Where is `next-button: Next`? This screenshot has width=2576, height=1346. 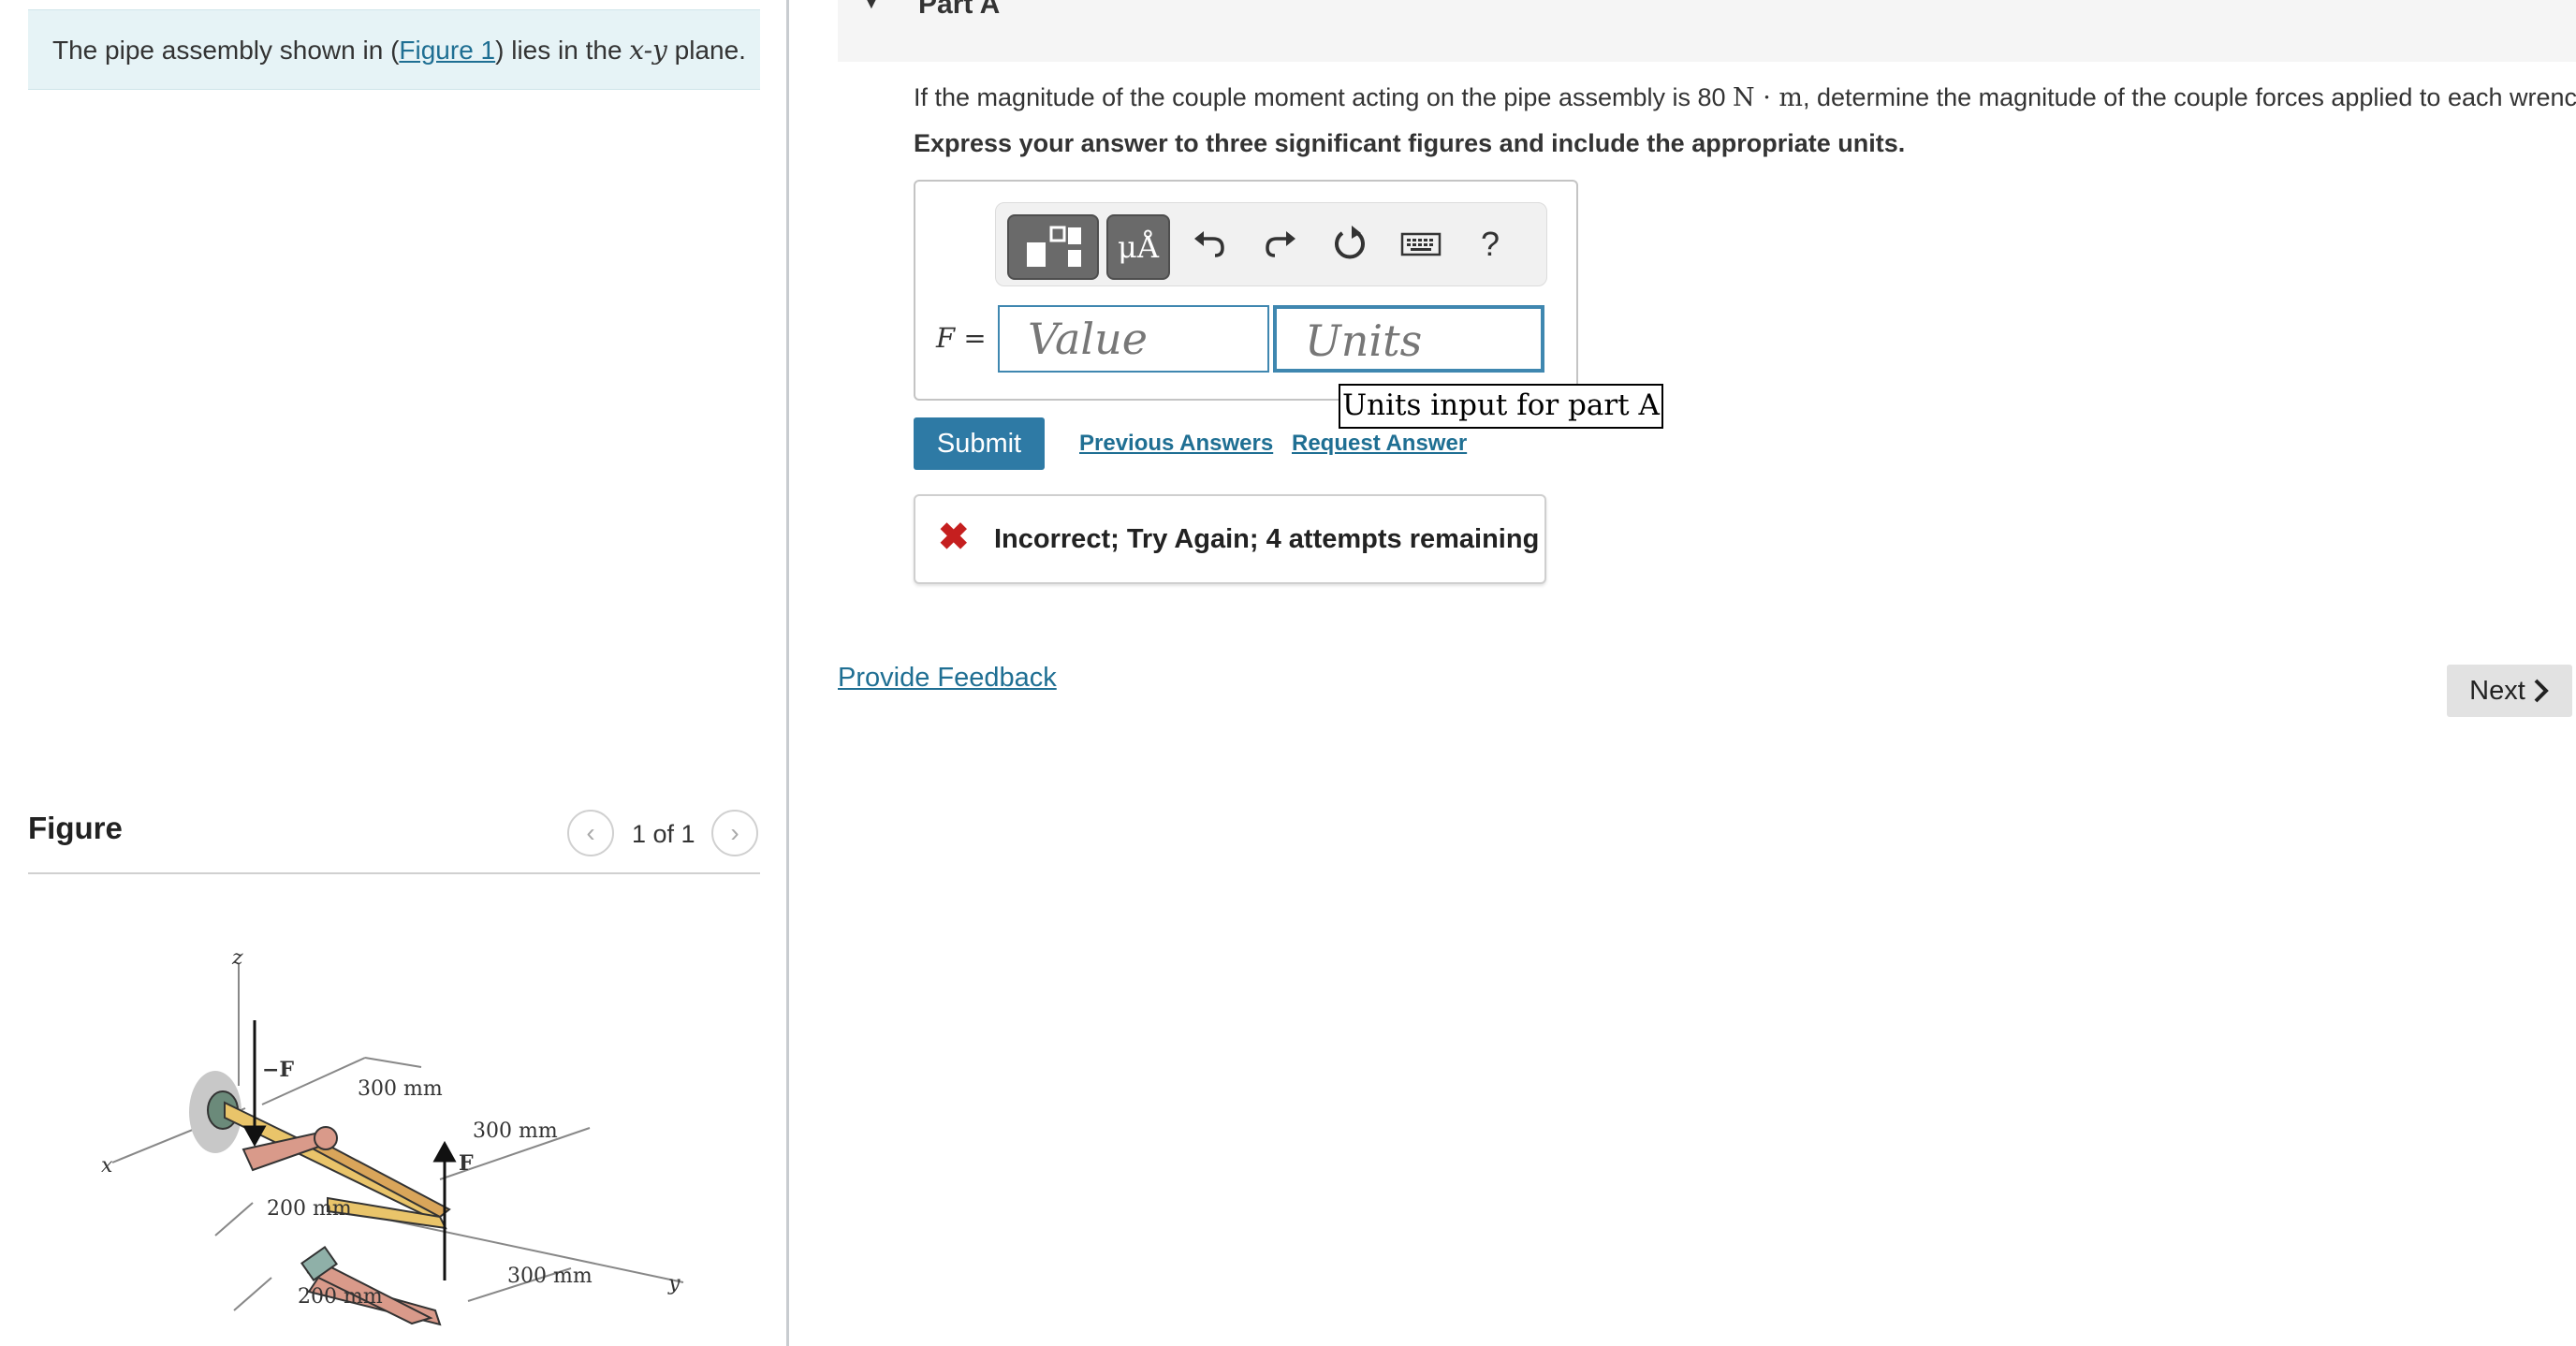 next-button: Next is located at coordinates (2509, 691).